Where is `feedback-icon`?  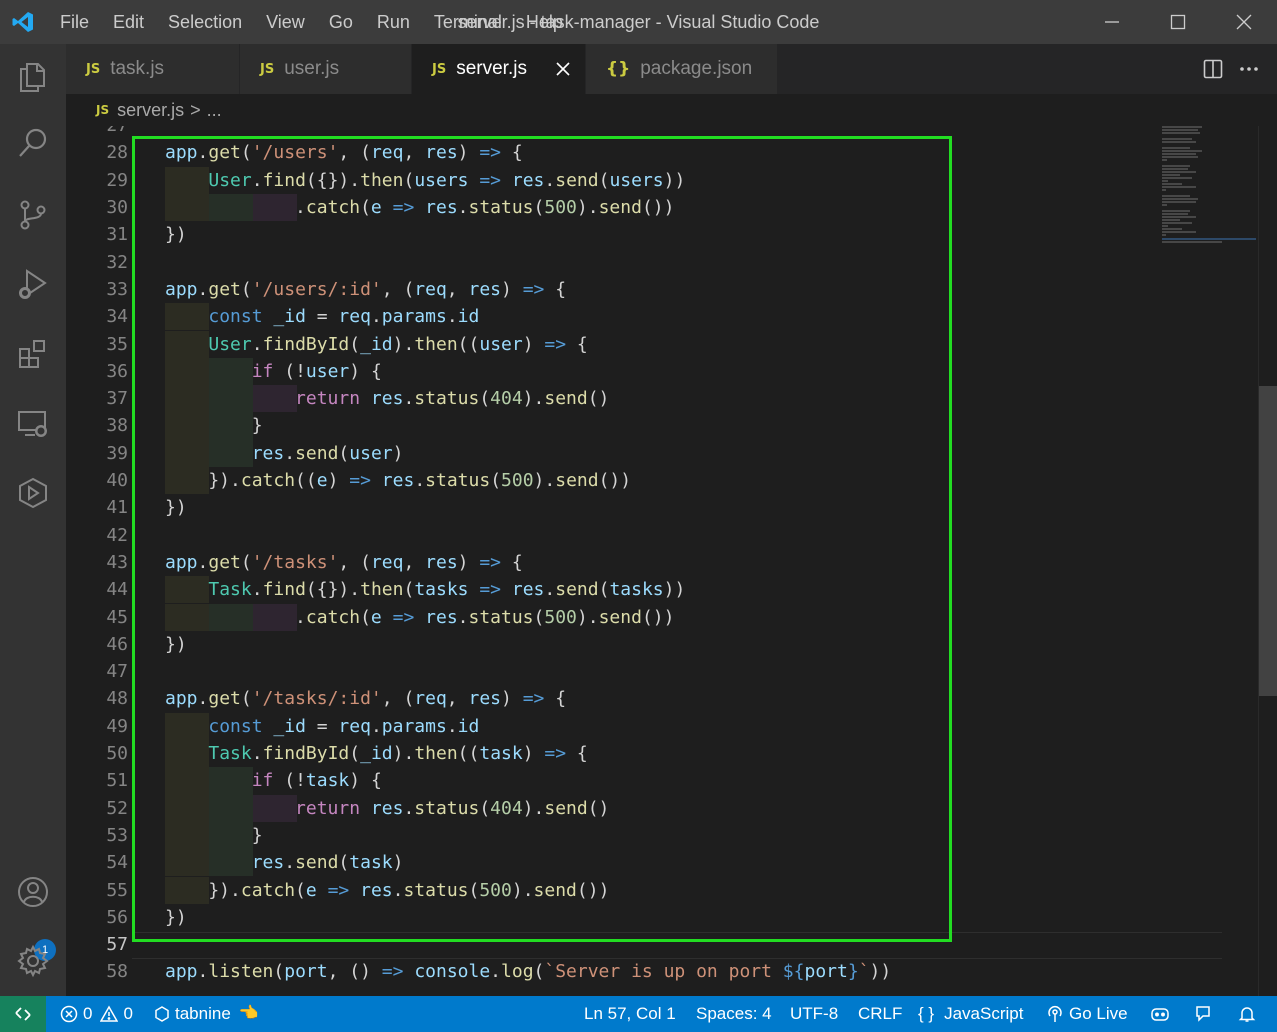 feedback-icon is located at coordinates (1205, 1014).